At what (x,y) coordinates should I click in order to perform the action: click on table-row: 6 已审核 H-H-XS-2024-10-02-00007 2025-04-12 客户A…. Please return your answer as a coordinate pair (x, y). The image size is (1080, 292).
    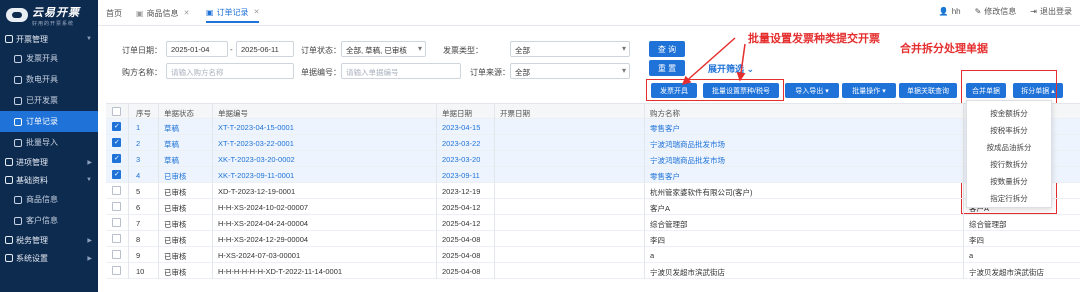
    Looking at the image, I should click on (593, 207).